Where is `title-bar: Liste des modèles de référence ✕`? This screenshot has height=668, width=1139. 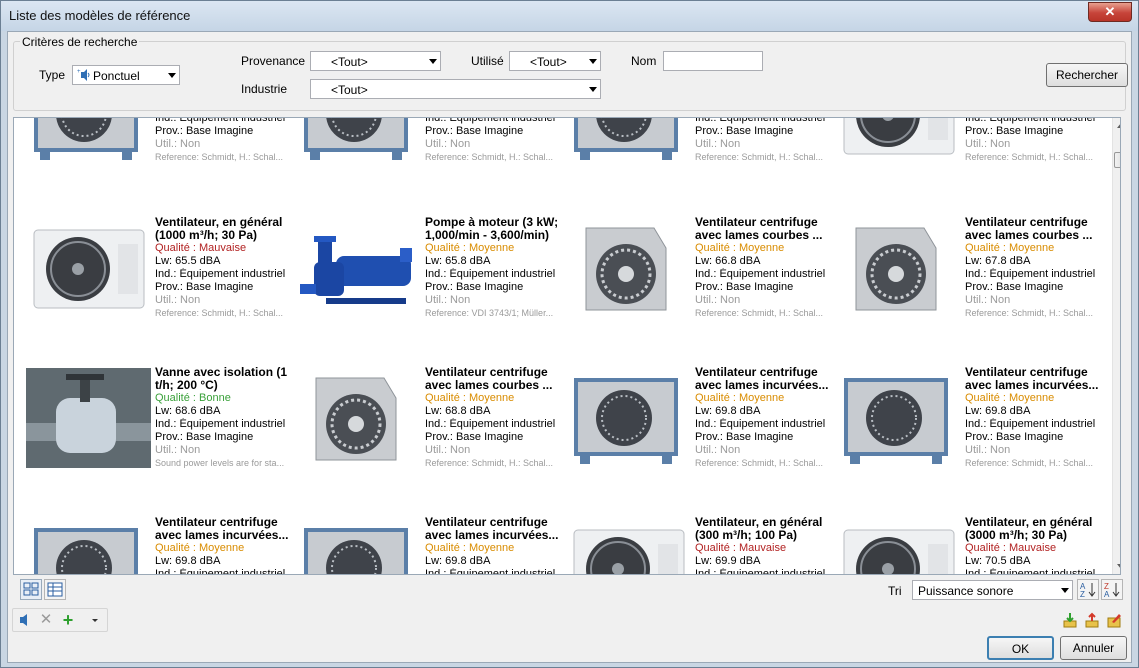 title-bar: Liste des modèles de référence ✕ is located at coordinates (569, 16).